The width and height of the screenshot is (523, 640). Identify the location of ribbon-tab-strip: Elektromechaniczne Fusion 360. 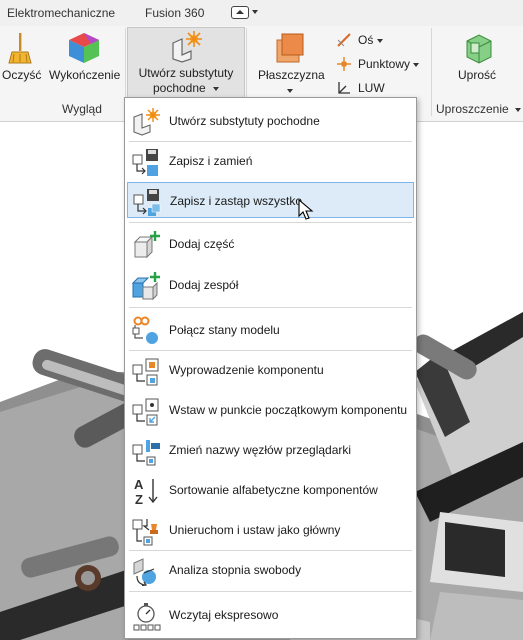
(261, 13).